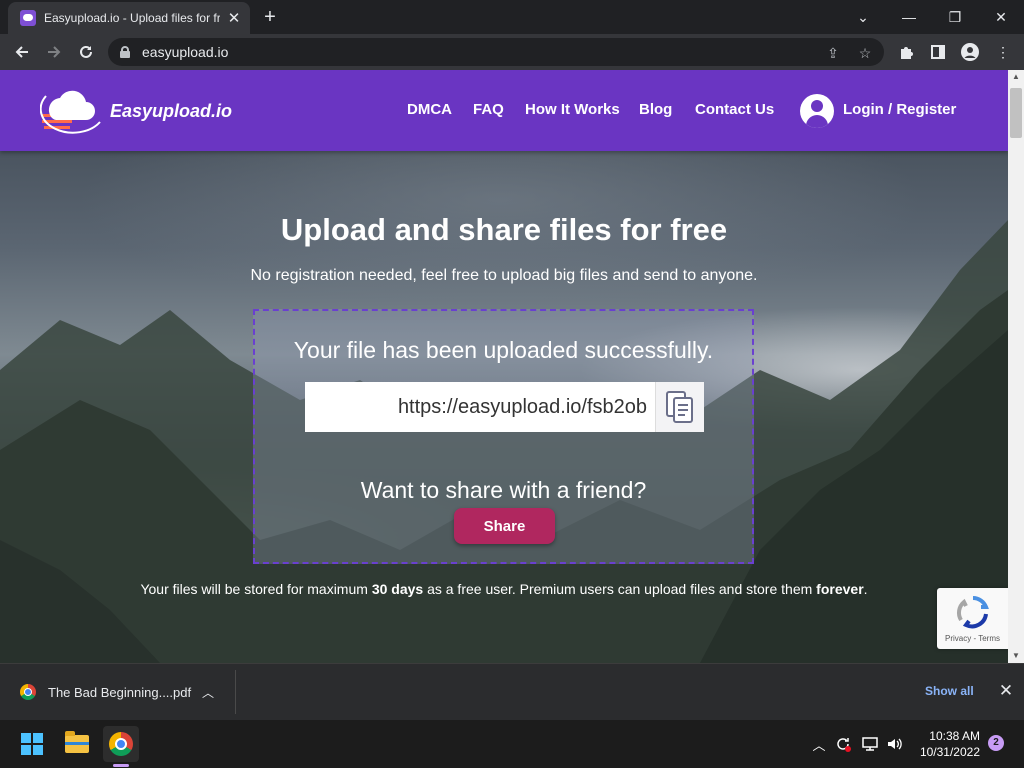 The image size is (1024, 768). What do you see at coordinates (28, 692) in the screenshot?
I see `chrome-file-icon` at bounding box center [28, 692].